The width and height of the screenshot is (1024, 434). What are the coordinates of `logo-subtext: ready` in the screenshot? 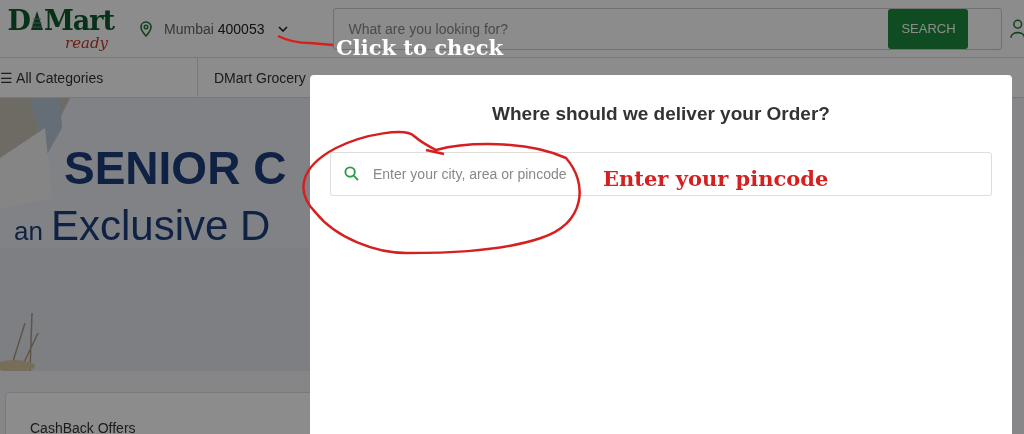 It's located at (87, 42).